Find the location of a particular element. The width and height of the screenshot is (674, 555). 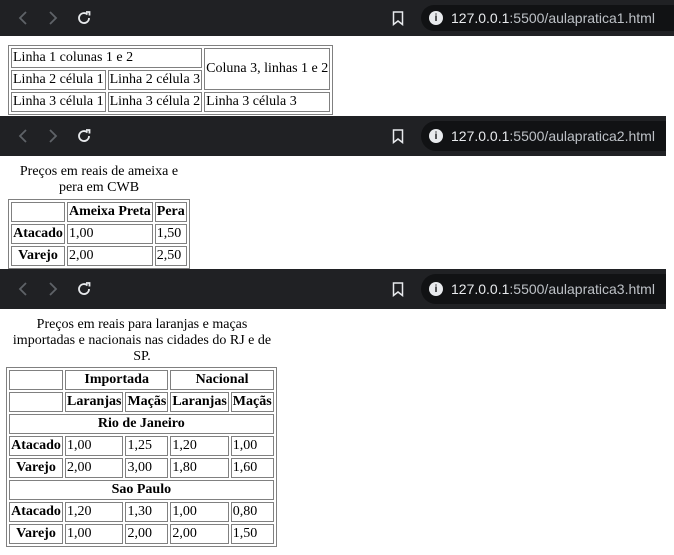

address-bar: i 127.0.0.1:5500/aulapratica3.html is located at coordinates (543, 289).